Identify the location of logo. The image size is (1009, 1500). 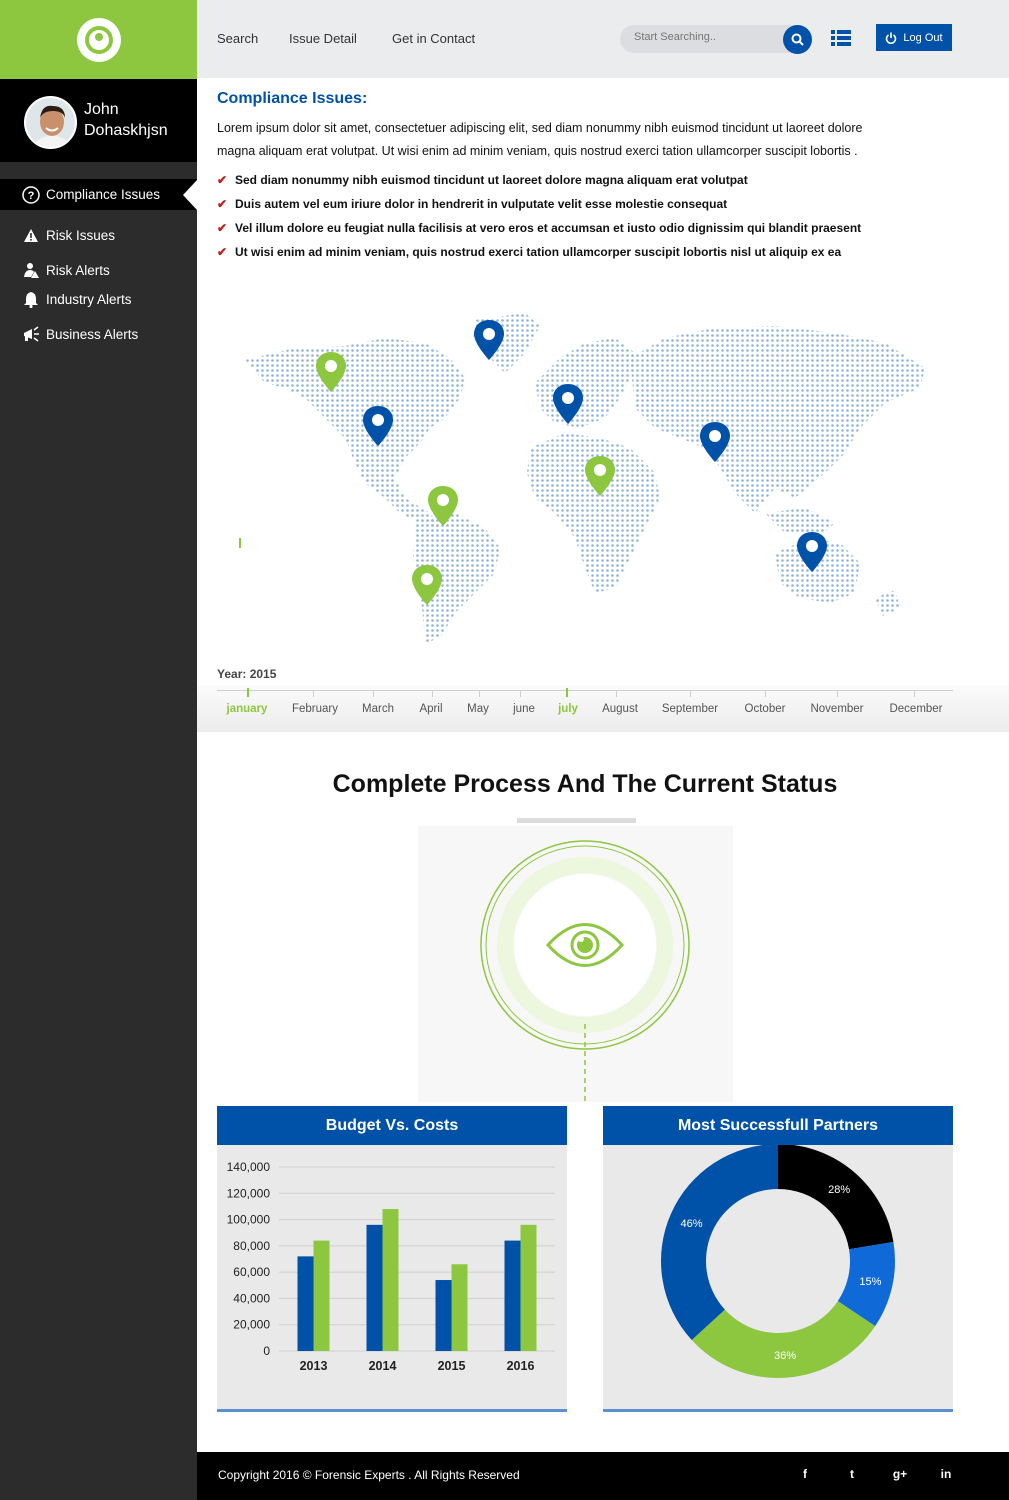
(98, 39).